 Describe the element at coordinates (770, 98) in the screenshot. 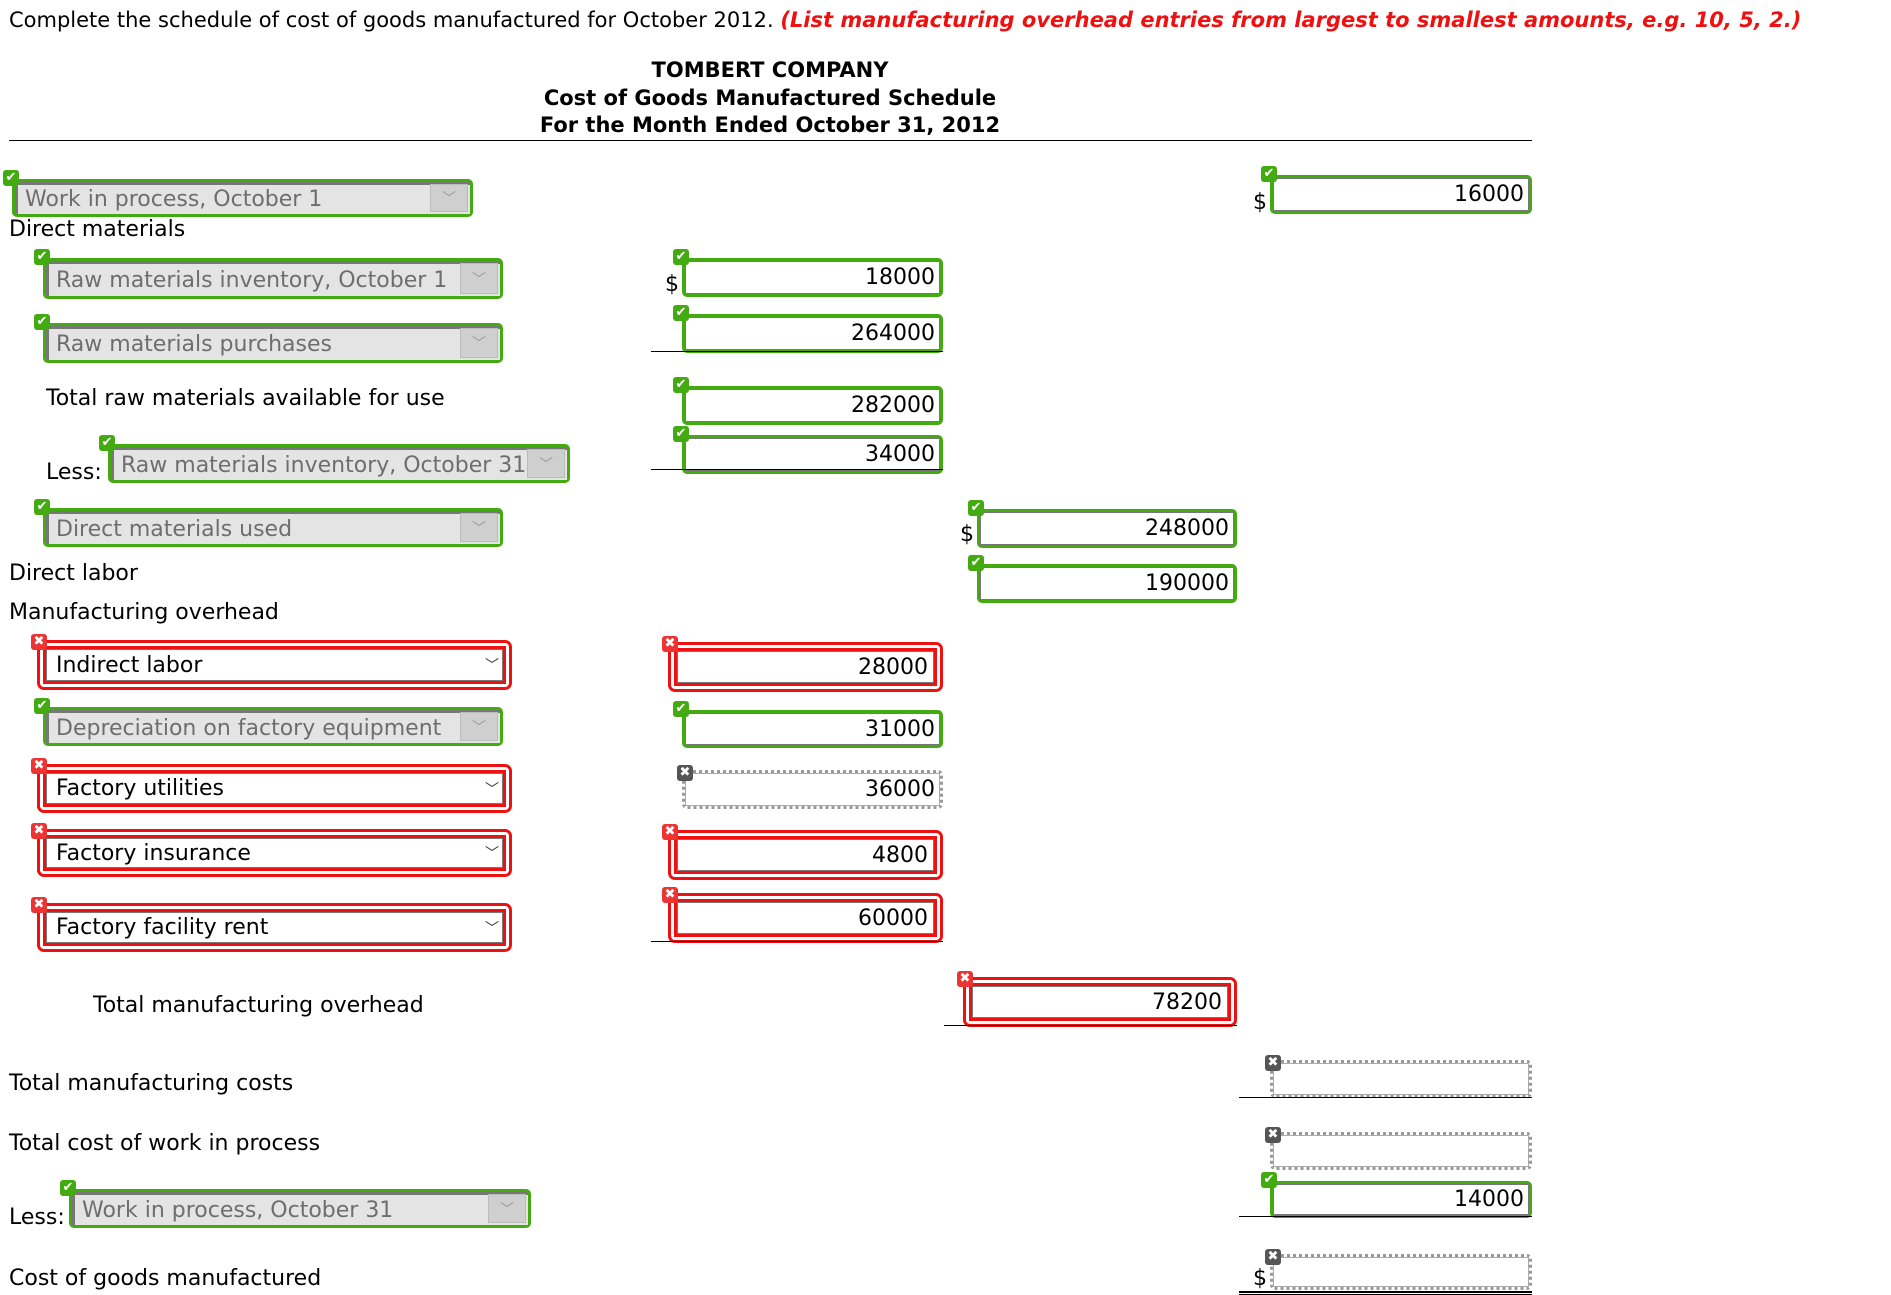

I see `statement-title: Cost of Goods Manufactured Schedule` at that location.